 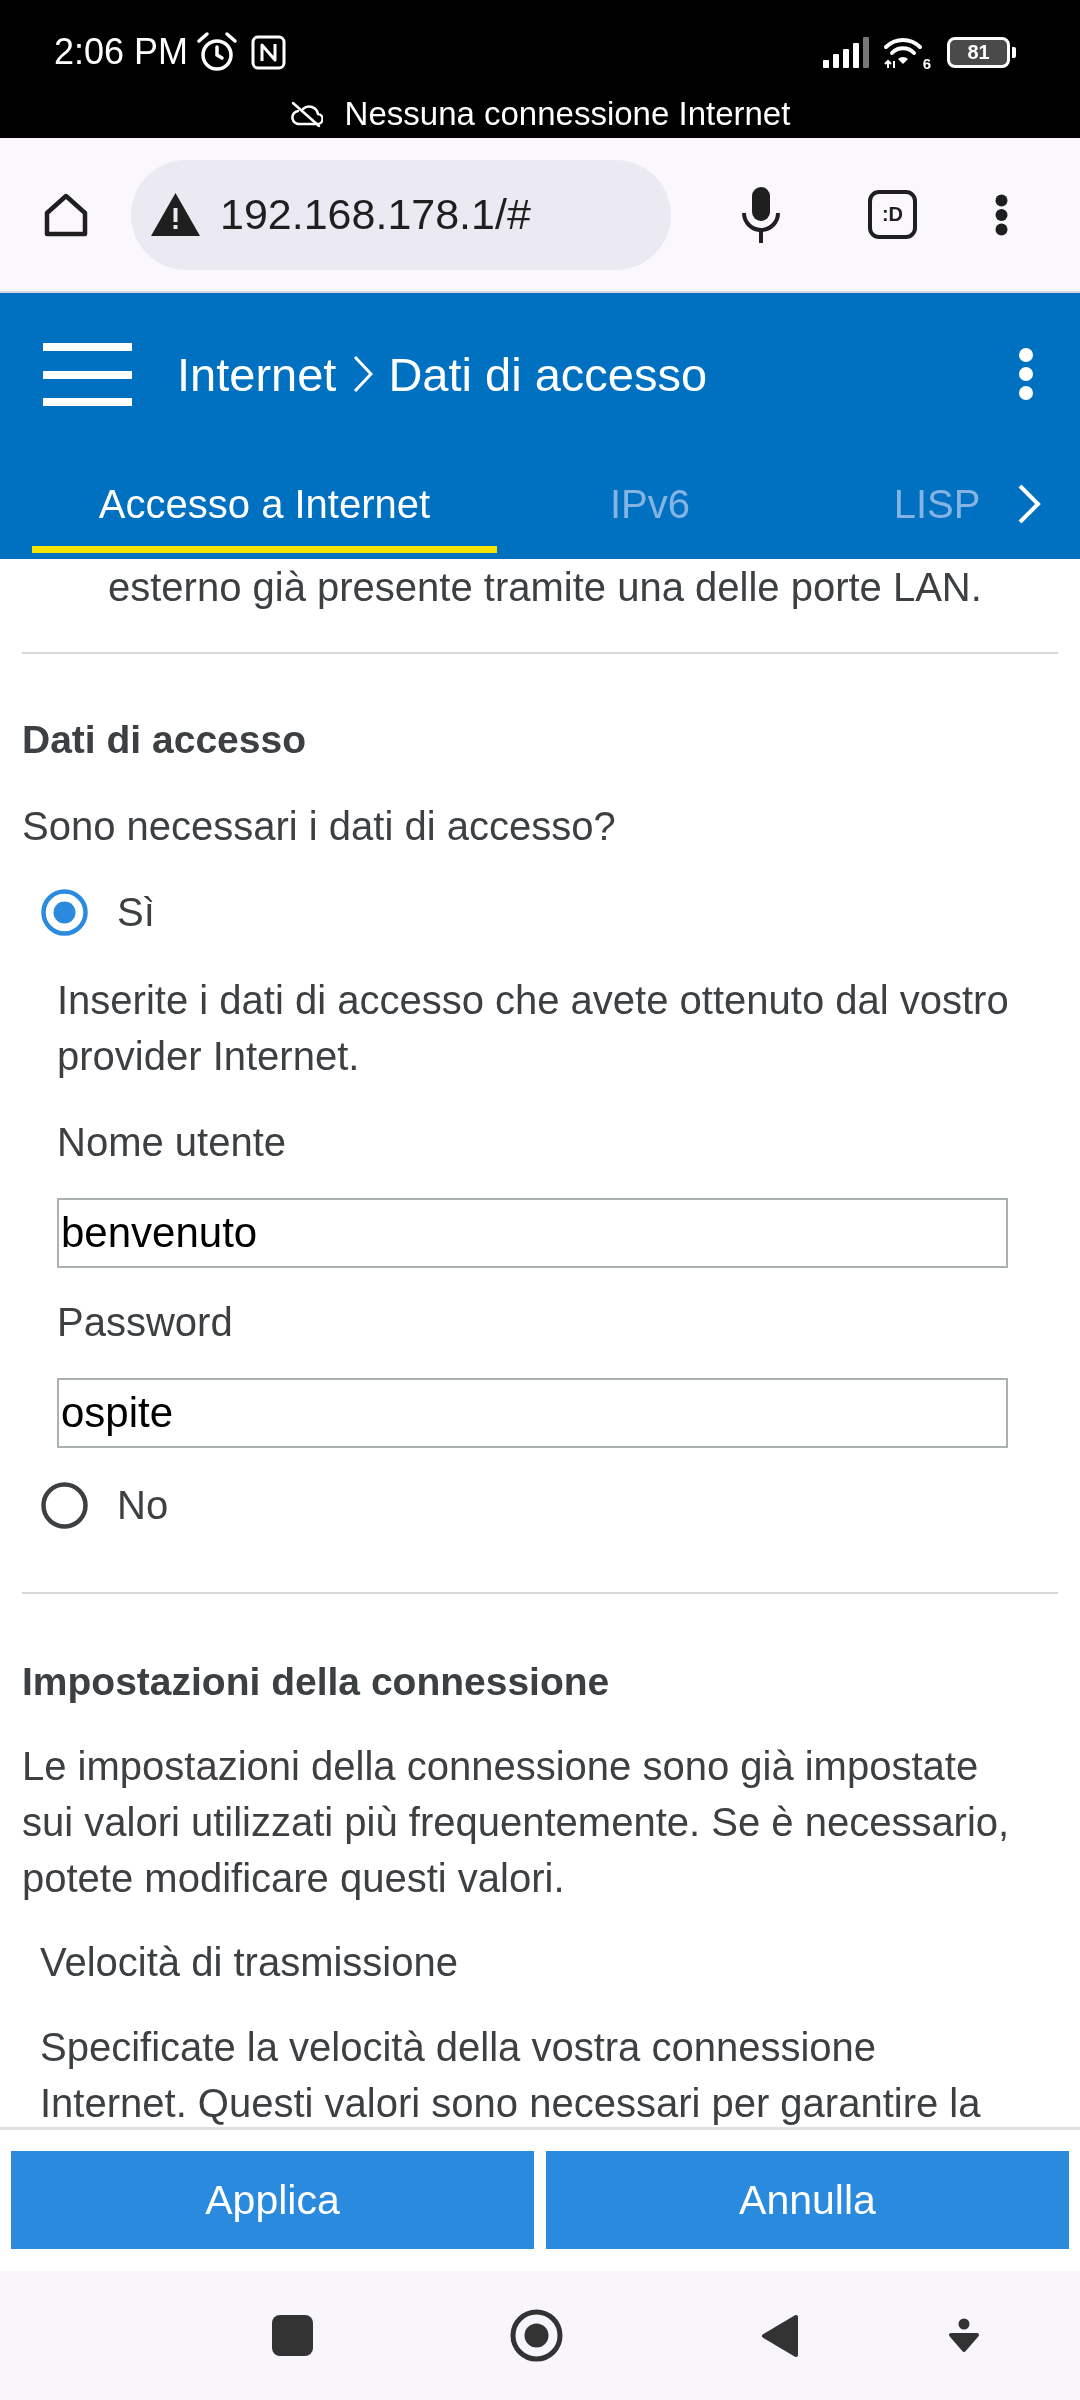 I want to click on field-label: Password, so click(x=145, y=1322).